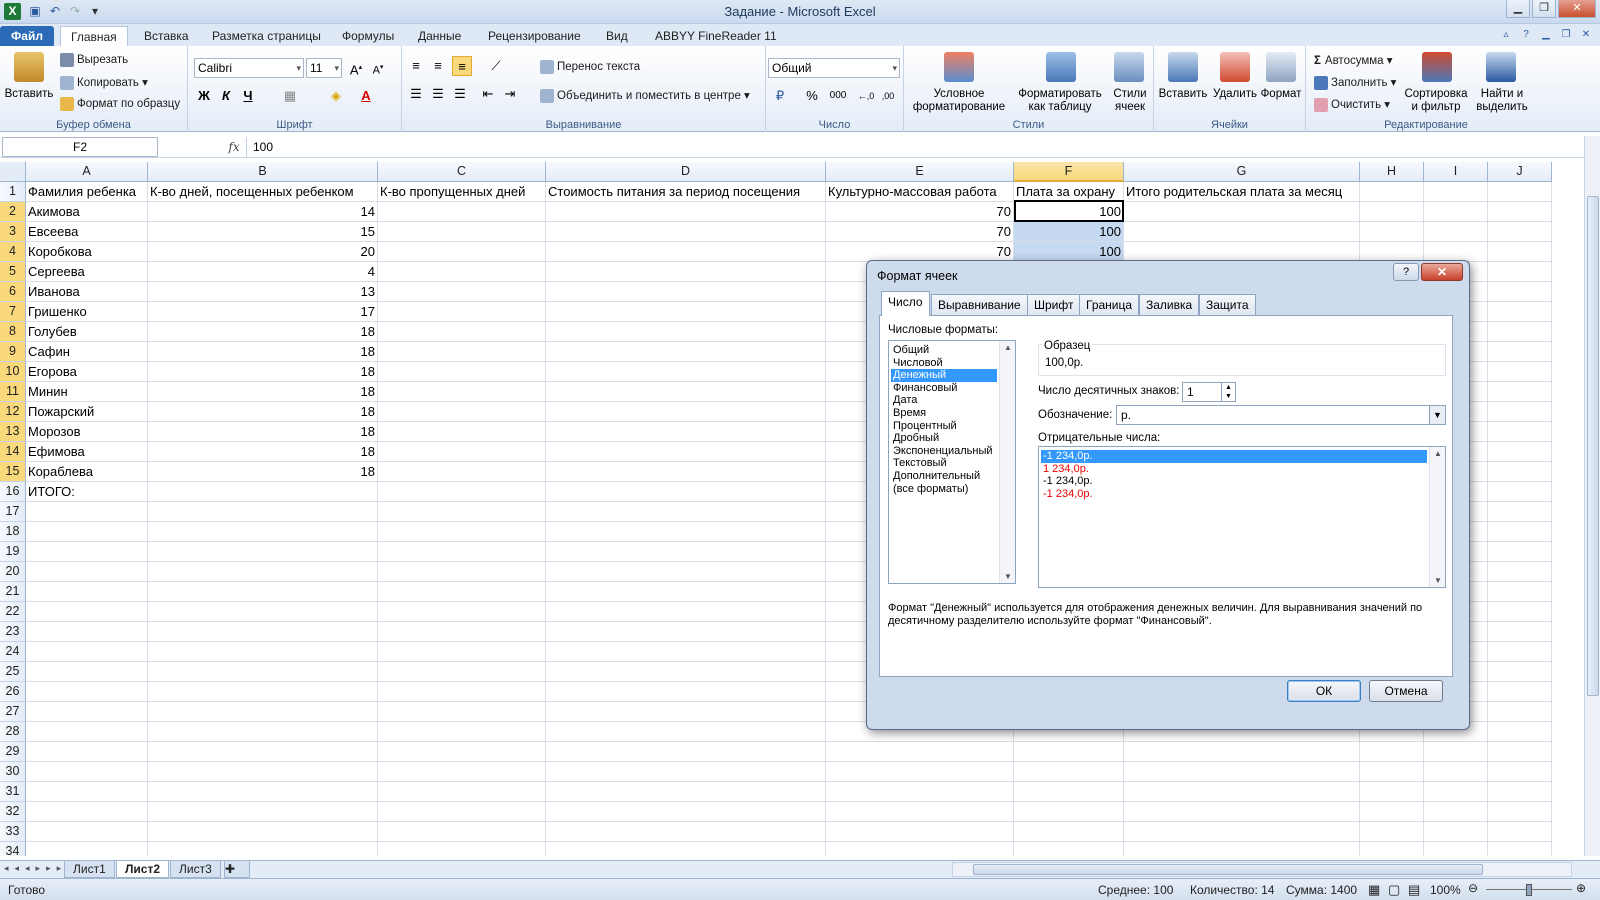 The width and height of the screenshot is (1600, 900). What do you see at coordinates (944, 350) in the screenshot?
I see `format-list-item: Общий` at bounding box center [944, 350].